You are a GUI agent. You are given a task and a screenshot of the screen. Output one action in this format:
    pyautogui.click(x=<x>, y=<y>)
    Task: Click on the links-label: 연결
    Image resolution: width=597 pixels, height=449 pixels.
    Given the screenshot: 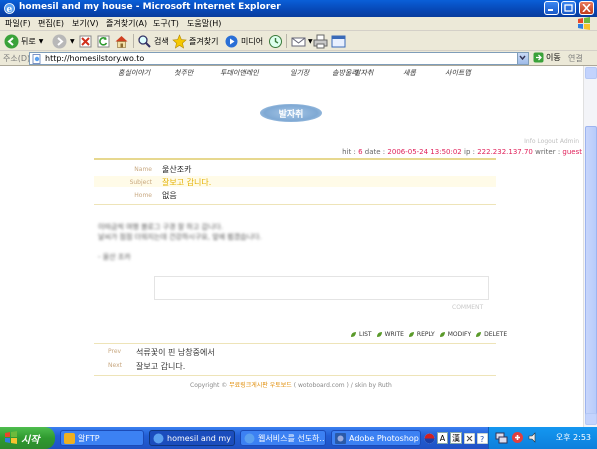 What is the action you would take?
    pyautogui.click(x=575, y=58)
    